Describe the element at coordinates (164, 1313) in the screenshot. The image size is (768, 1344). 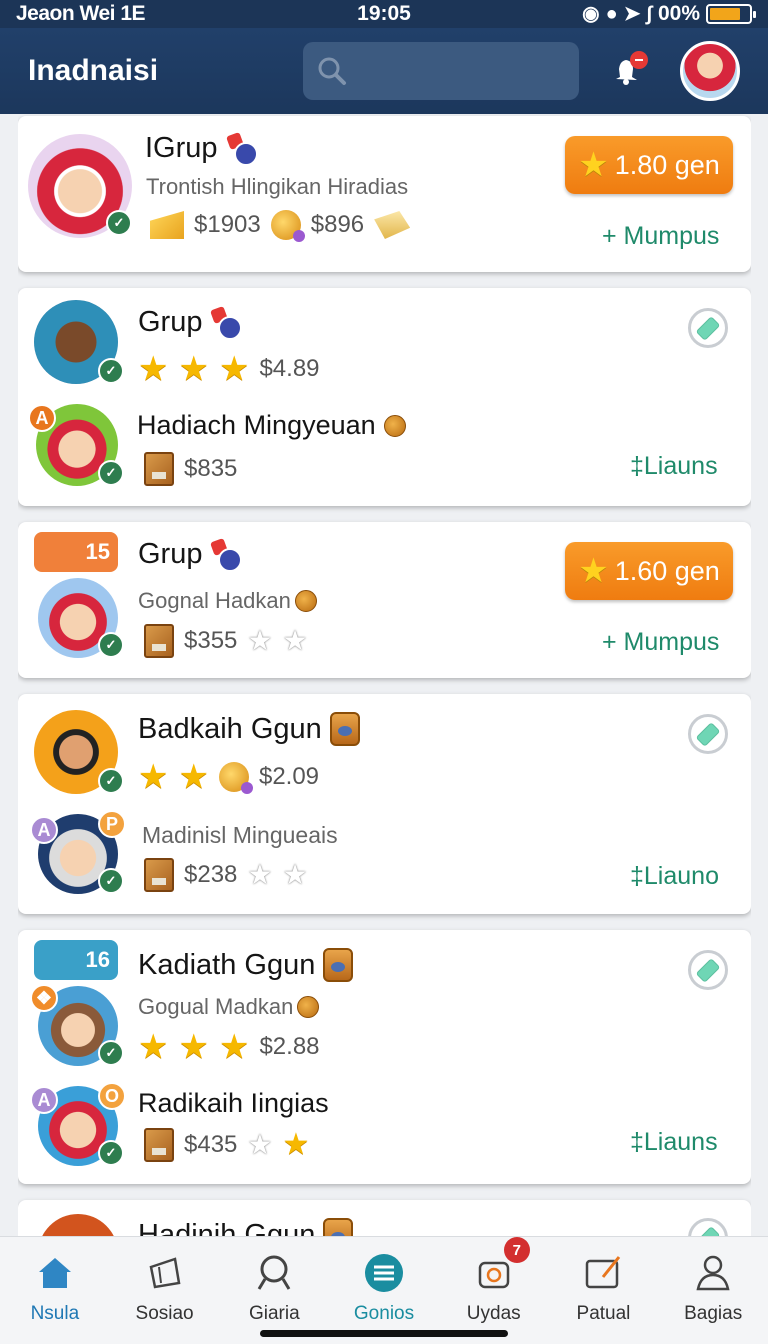
I see `nav-label: Sosiao` at that location.